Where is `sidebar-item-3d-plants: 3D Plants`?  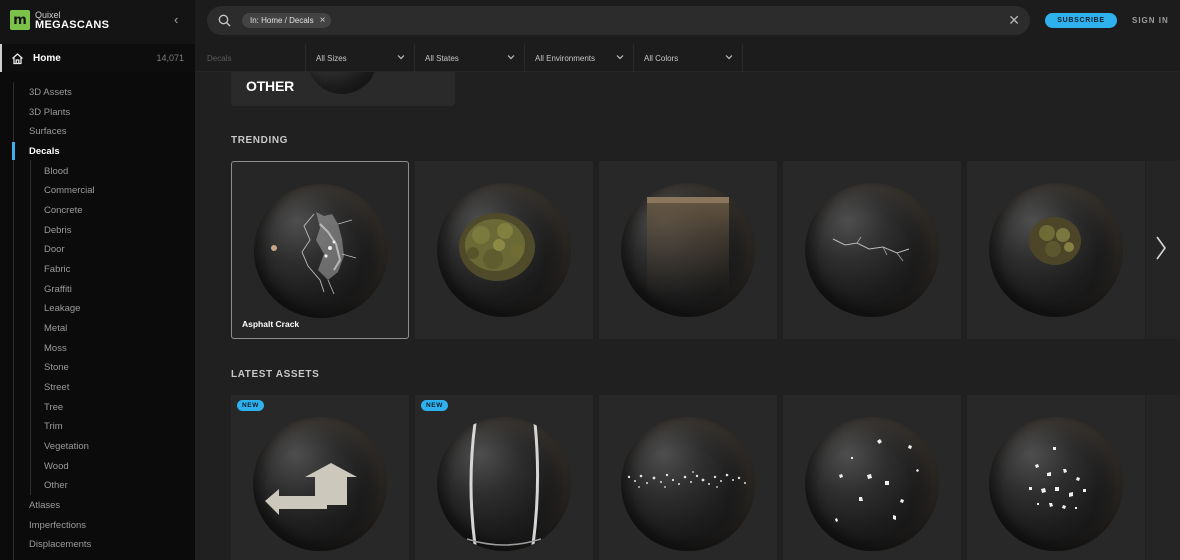 sidebar-item-3d-plants: 3D Plants is located at coordinates (49, 112).